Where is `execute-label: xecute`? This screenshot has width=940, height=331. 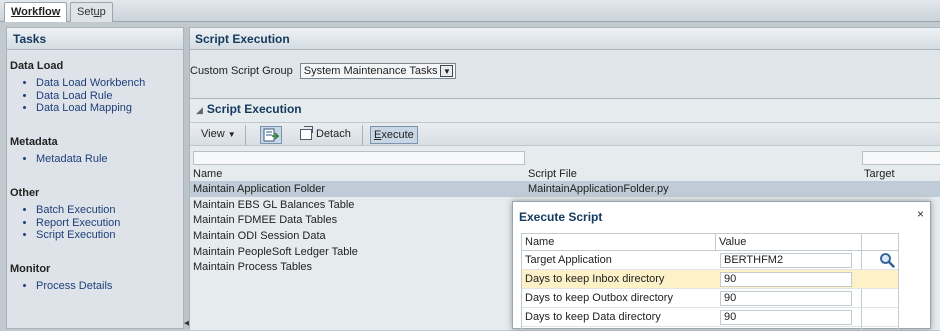
execute-label: xecute is located at coordinates (397, 135).